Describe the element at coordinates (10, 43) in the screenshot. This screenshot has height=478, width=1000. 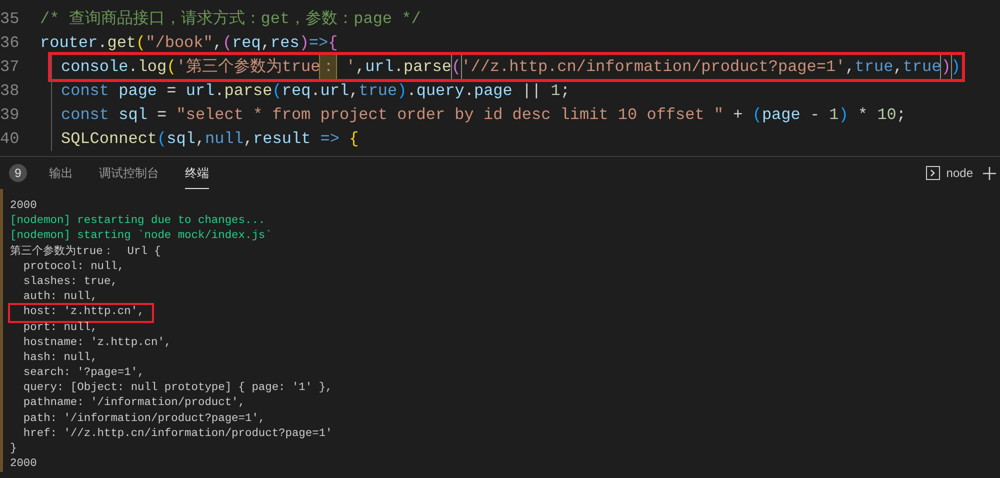
I see `line-number: 36` at that location.